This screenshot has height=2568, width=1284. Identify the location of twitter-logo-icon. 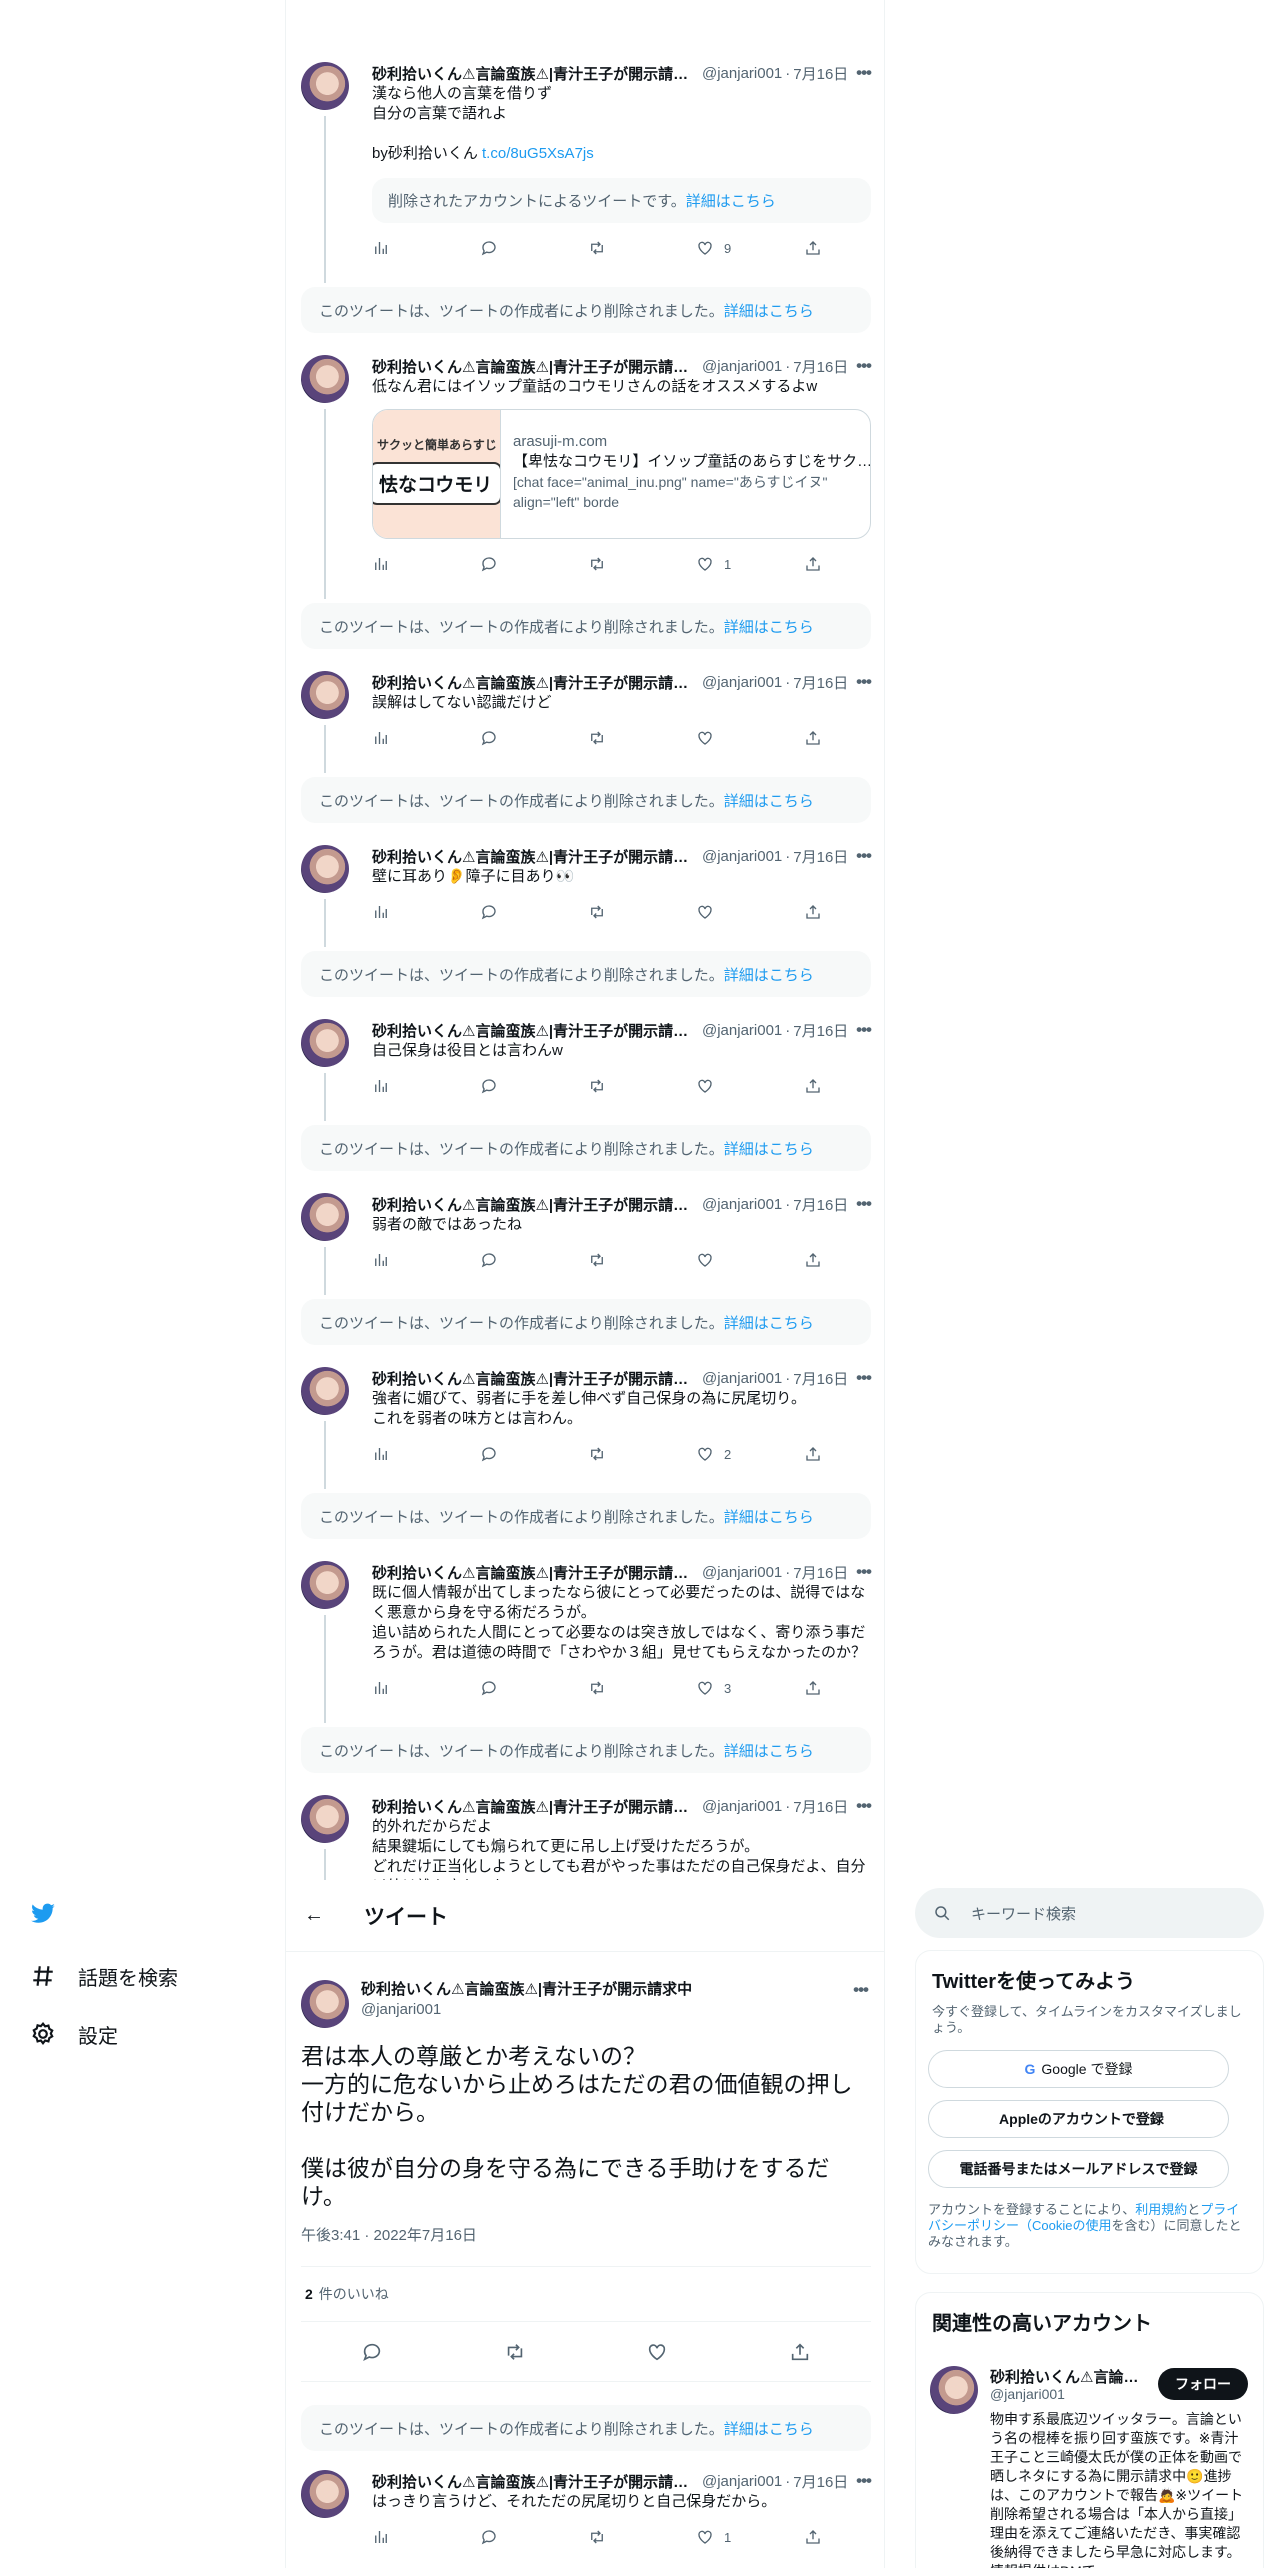
(104, 1913).